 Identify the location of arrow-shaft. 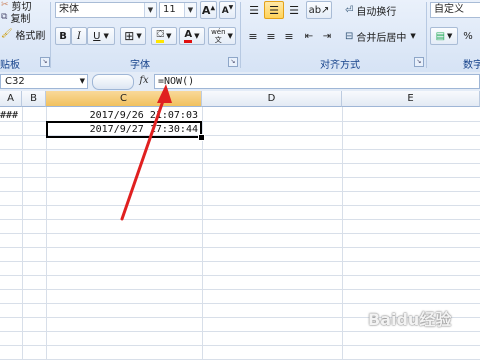
(143, 158).